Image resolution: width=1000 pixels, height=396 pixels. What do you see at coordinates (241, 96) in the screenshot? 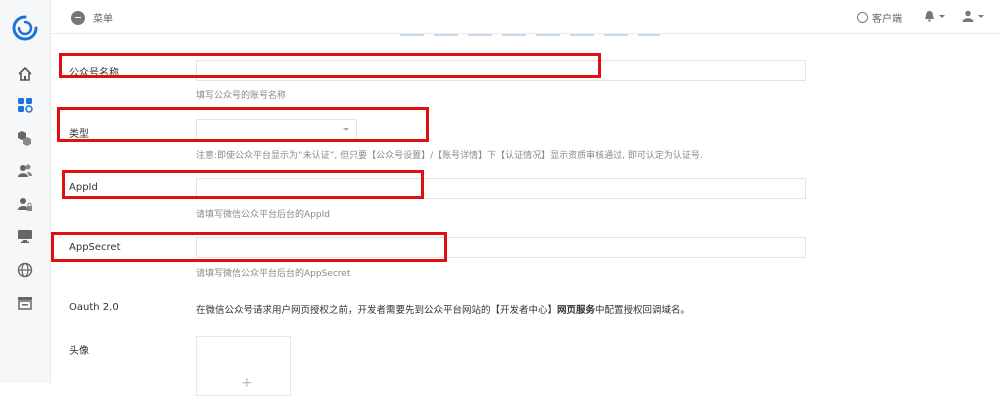
I see `name-help-text: 填写公众号的账号名称` at bounding box center [241, 96].